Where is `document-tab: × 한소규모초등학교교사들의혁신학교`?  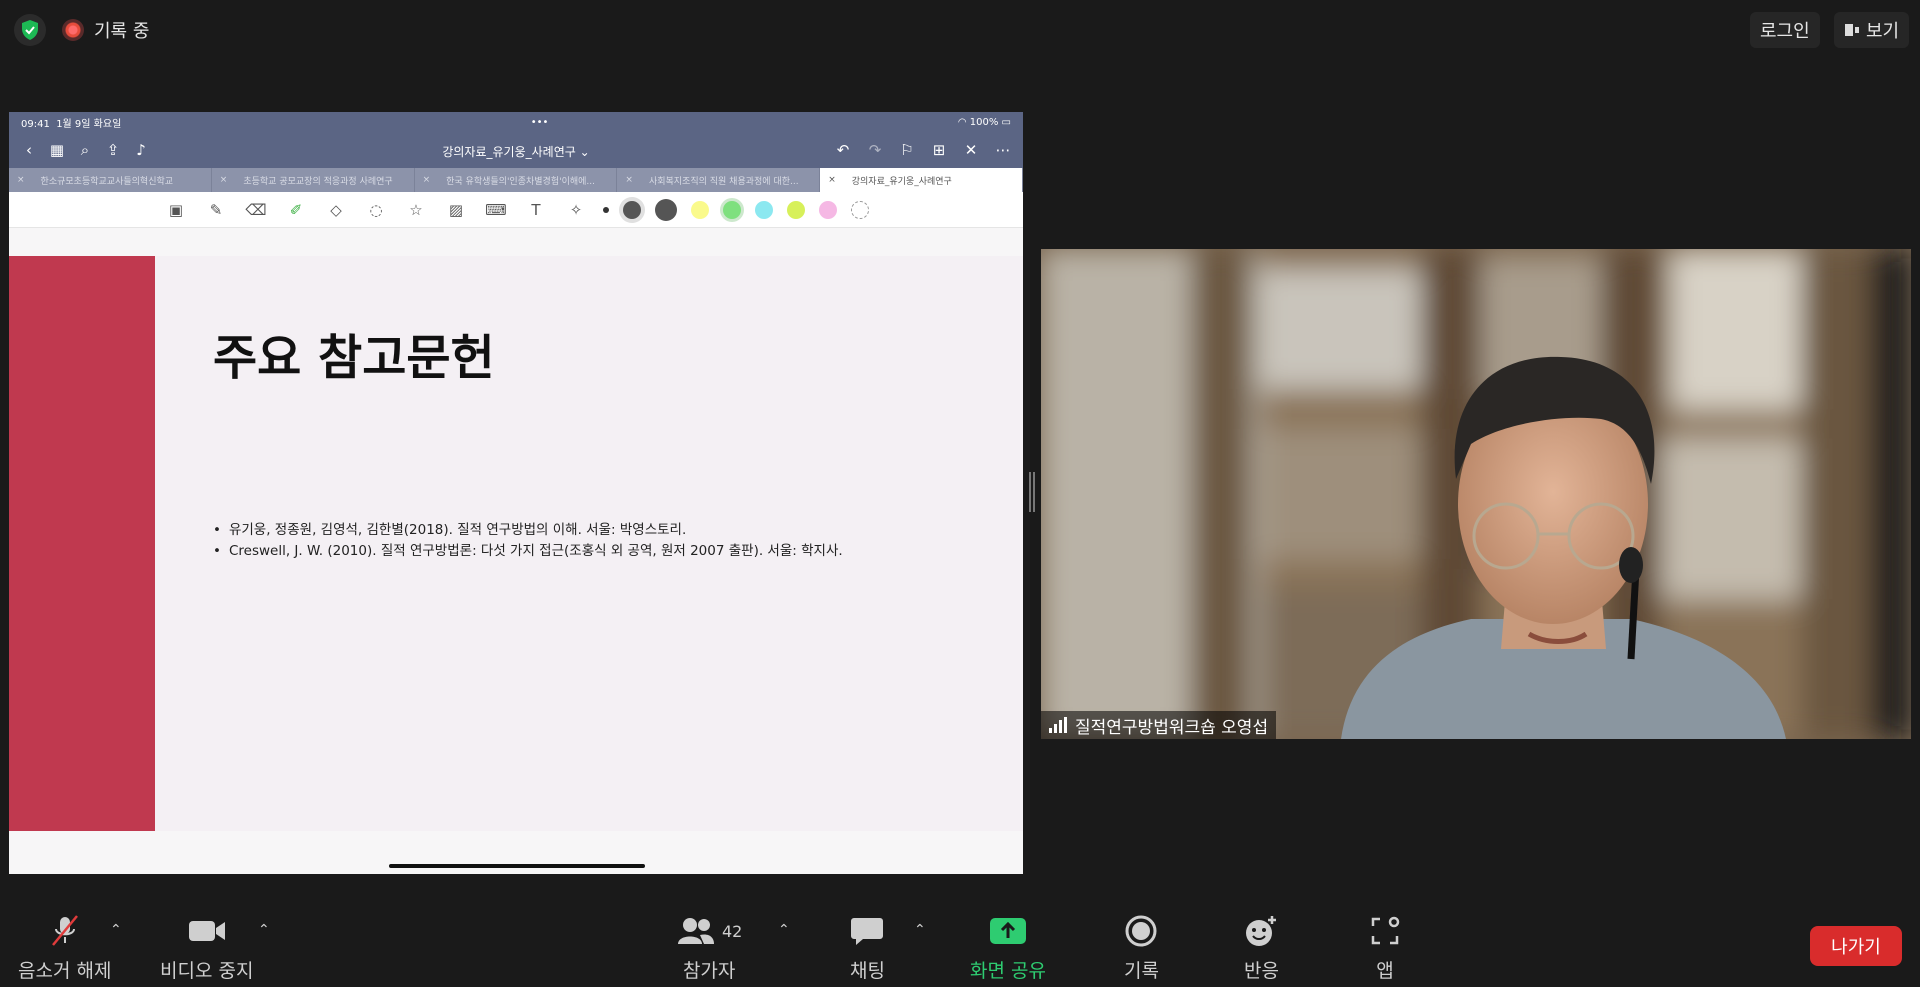 document-tab: × 한소규모초등학교교사들의혁신학교 is located at coordinates (110, 180).